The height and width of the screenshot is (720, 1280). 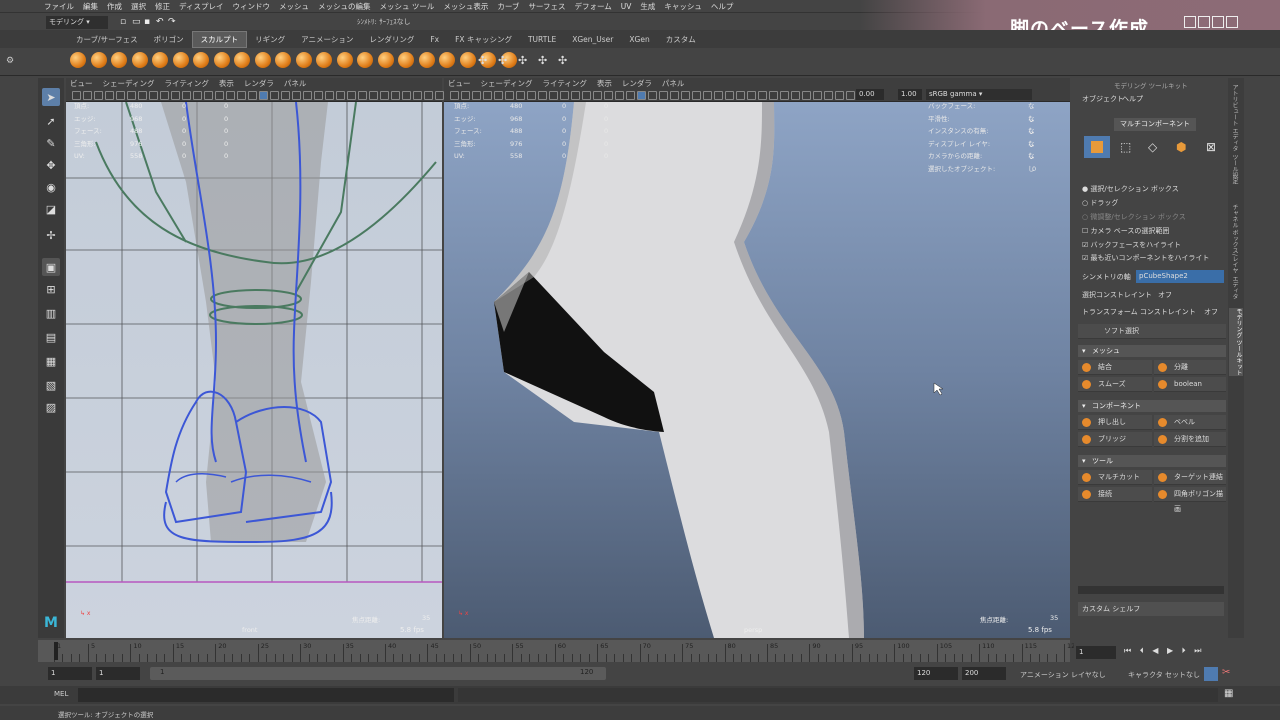 I want to click on four-view-icon: ⊞, so click(x=51, y=289).